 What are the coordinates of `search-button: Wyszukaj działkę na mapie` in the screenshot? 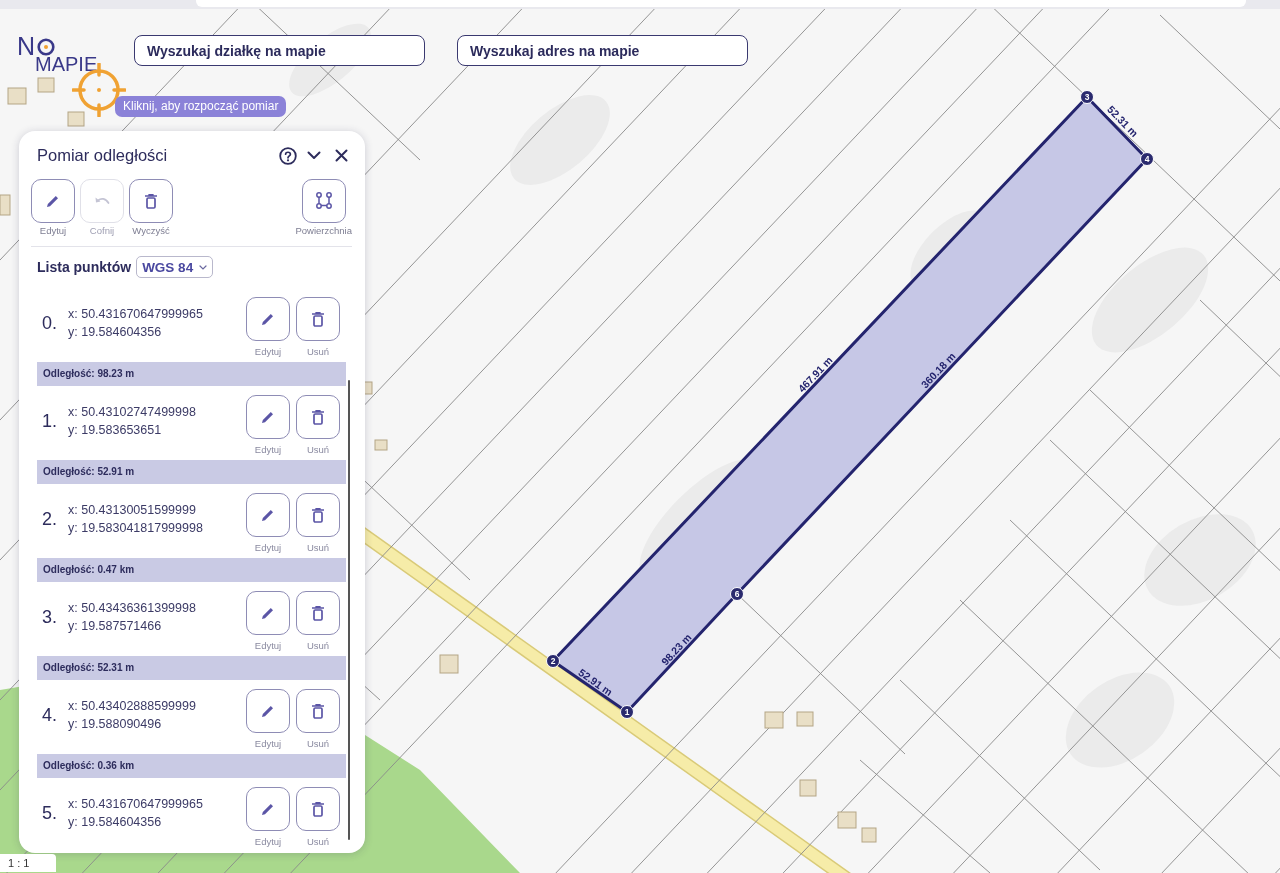 It's located at (279, 50).